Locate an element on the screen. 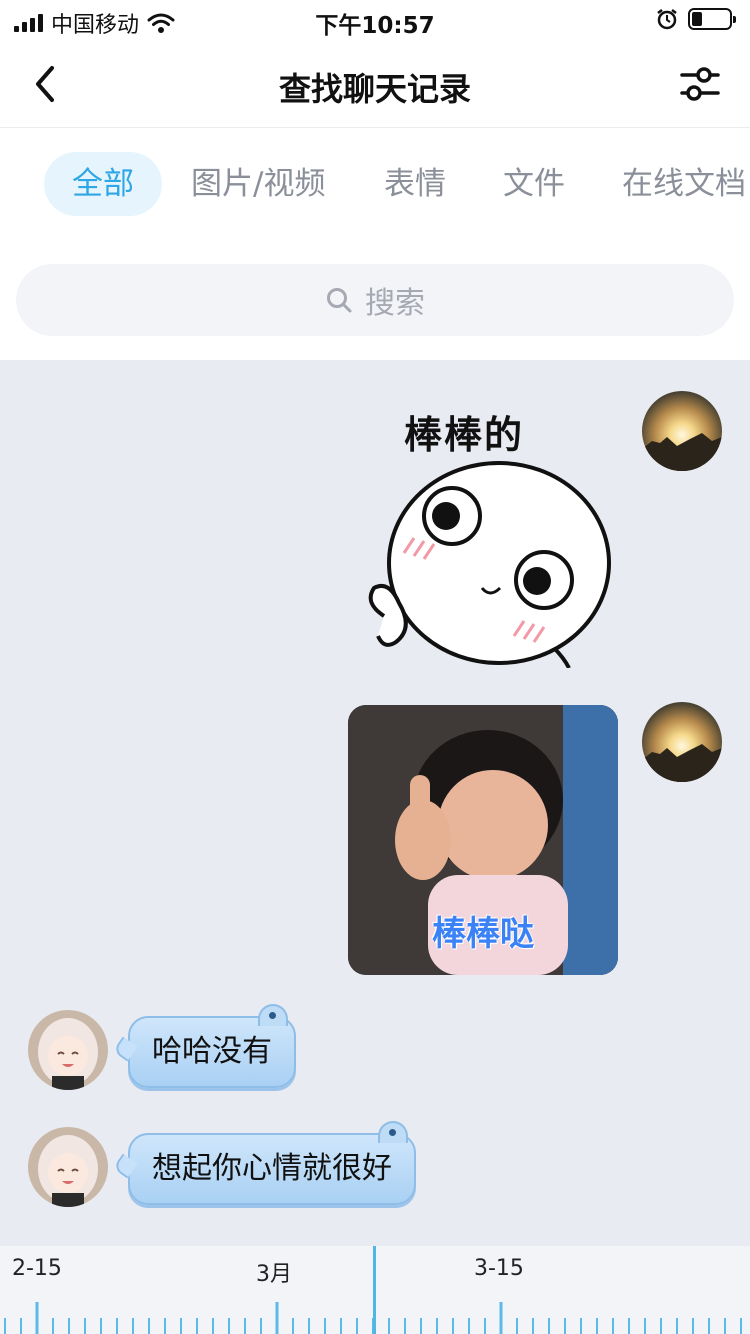 Image resolution: width=750 pixels, height=1334 pixels. status-time: 下午10:57 is located at coordinates (375, 26).